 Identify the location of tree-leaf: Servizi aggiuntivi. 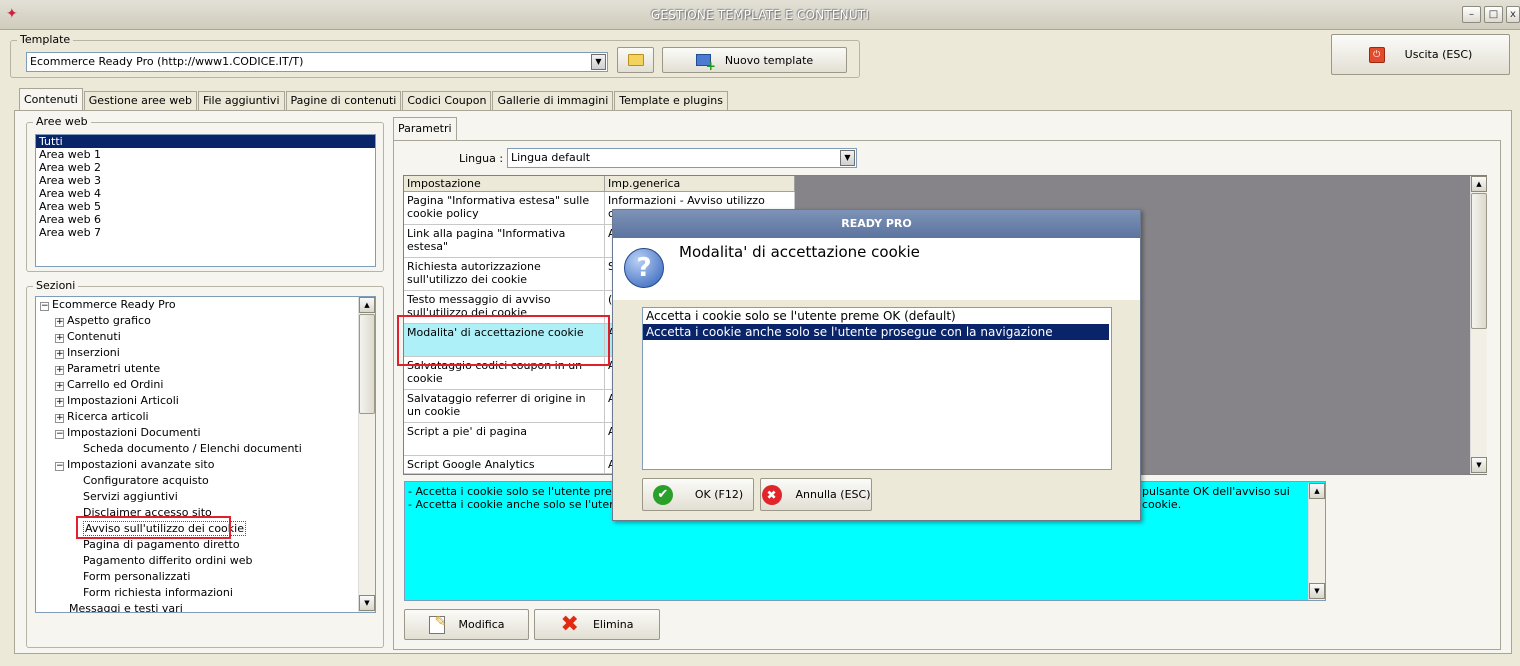
(130, 497).